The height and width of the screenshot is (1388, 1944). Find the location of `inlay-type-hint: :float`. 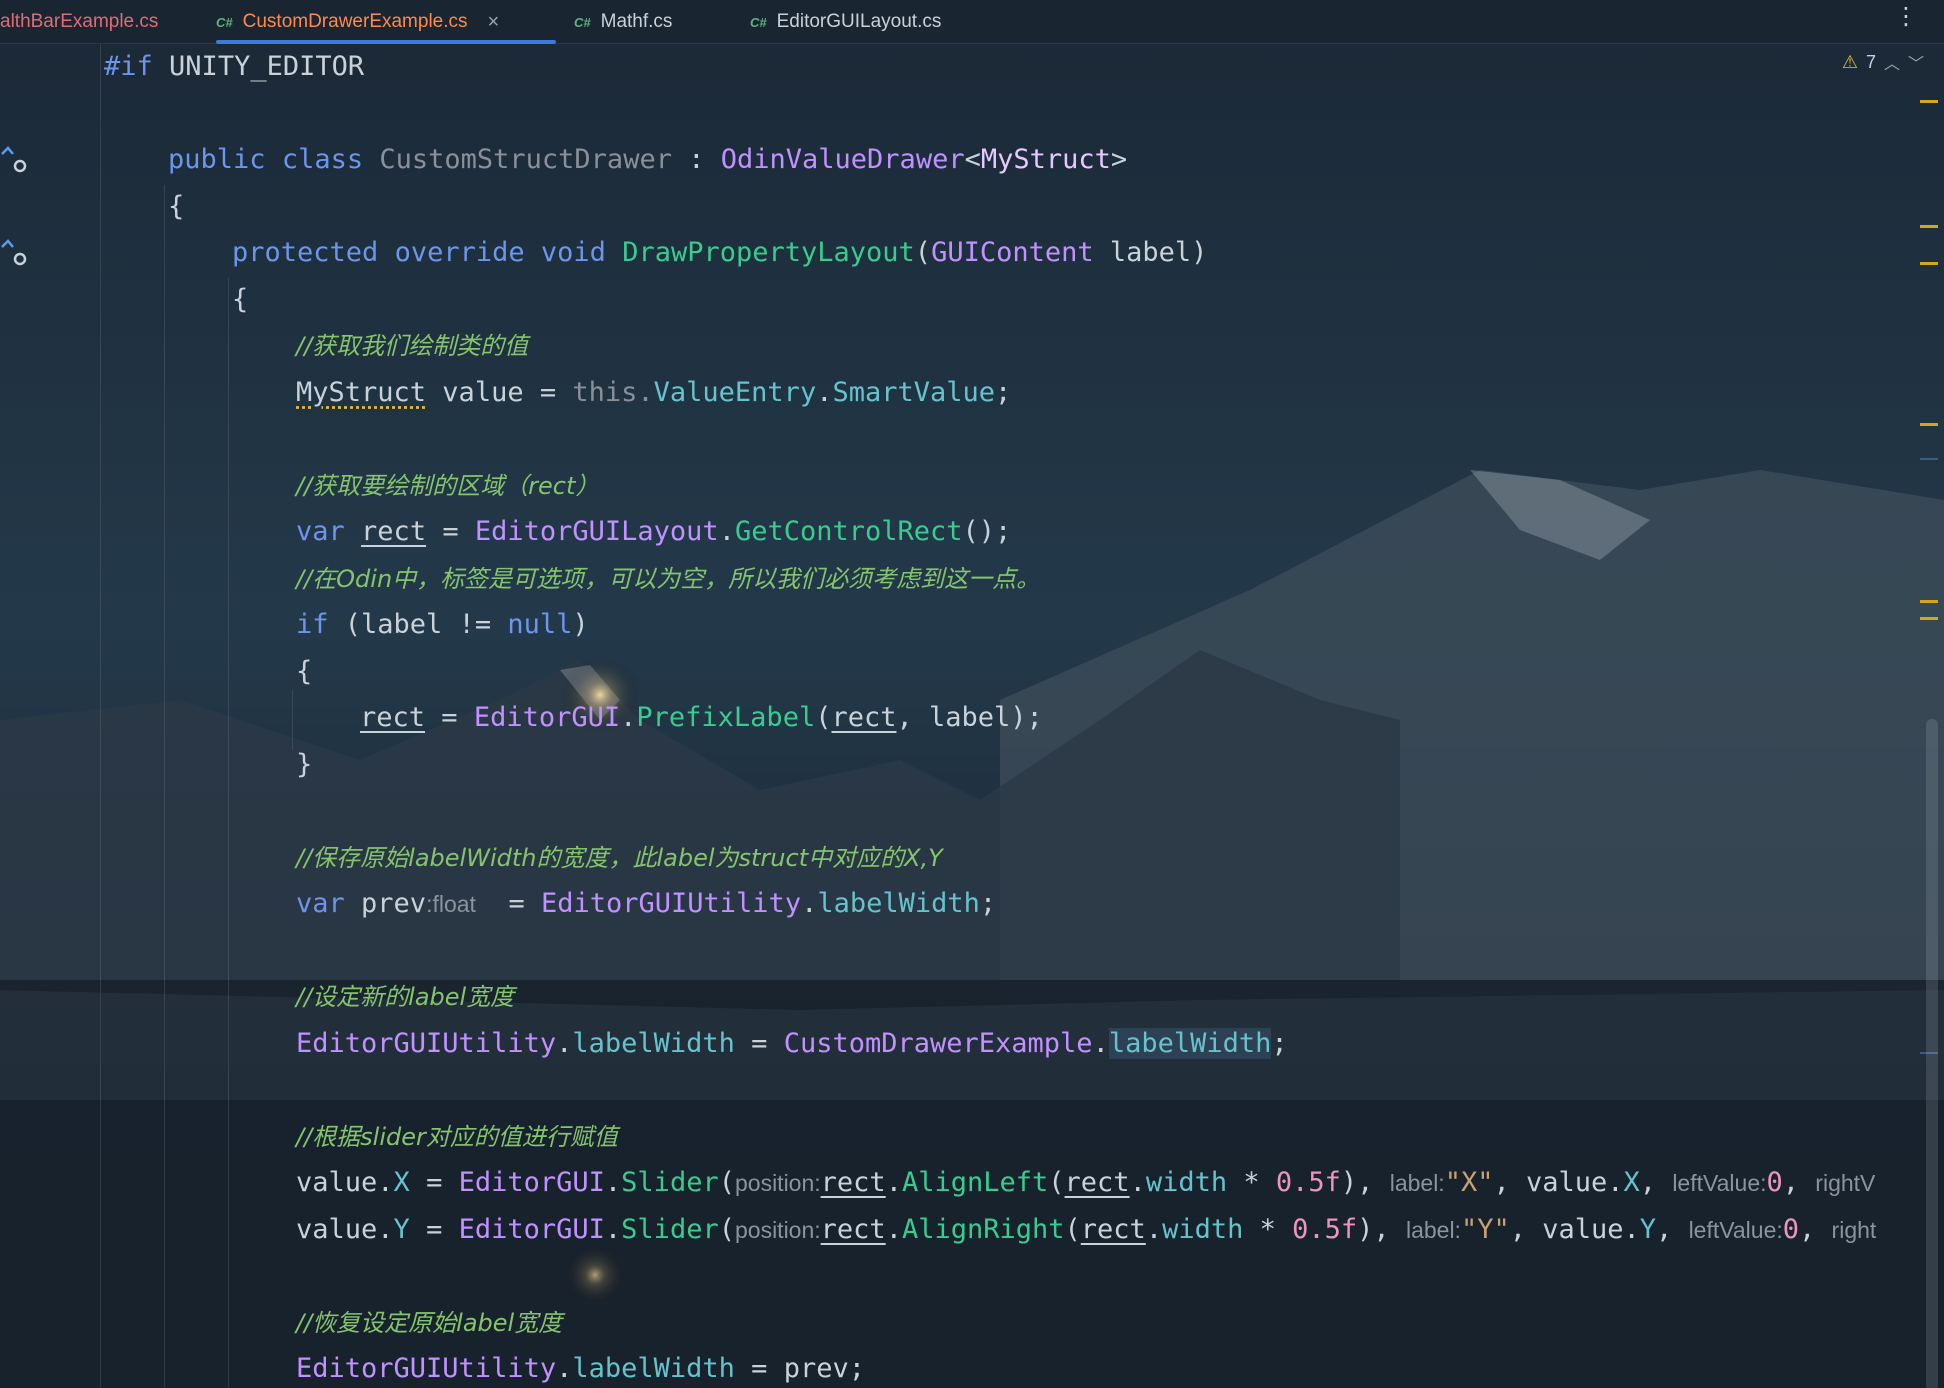

inlay-type-hint: :float is located at coordinates (451, 904).